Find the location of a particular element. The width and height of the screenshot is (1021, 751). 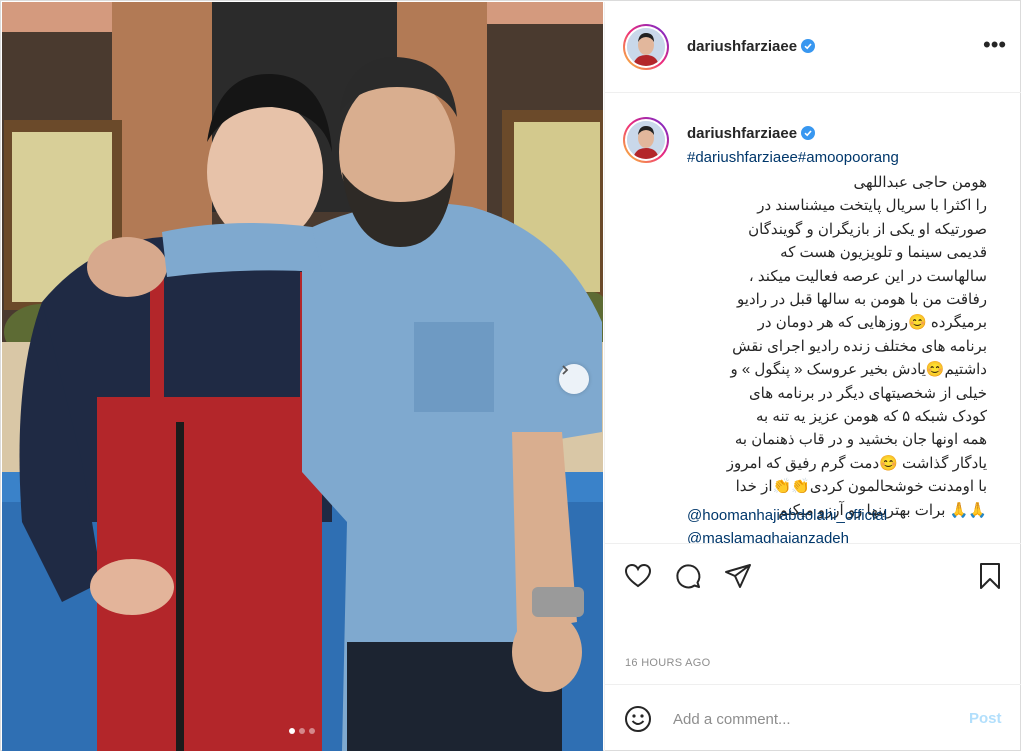

carousel-indicator is located at coordinates (302, 731).